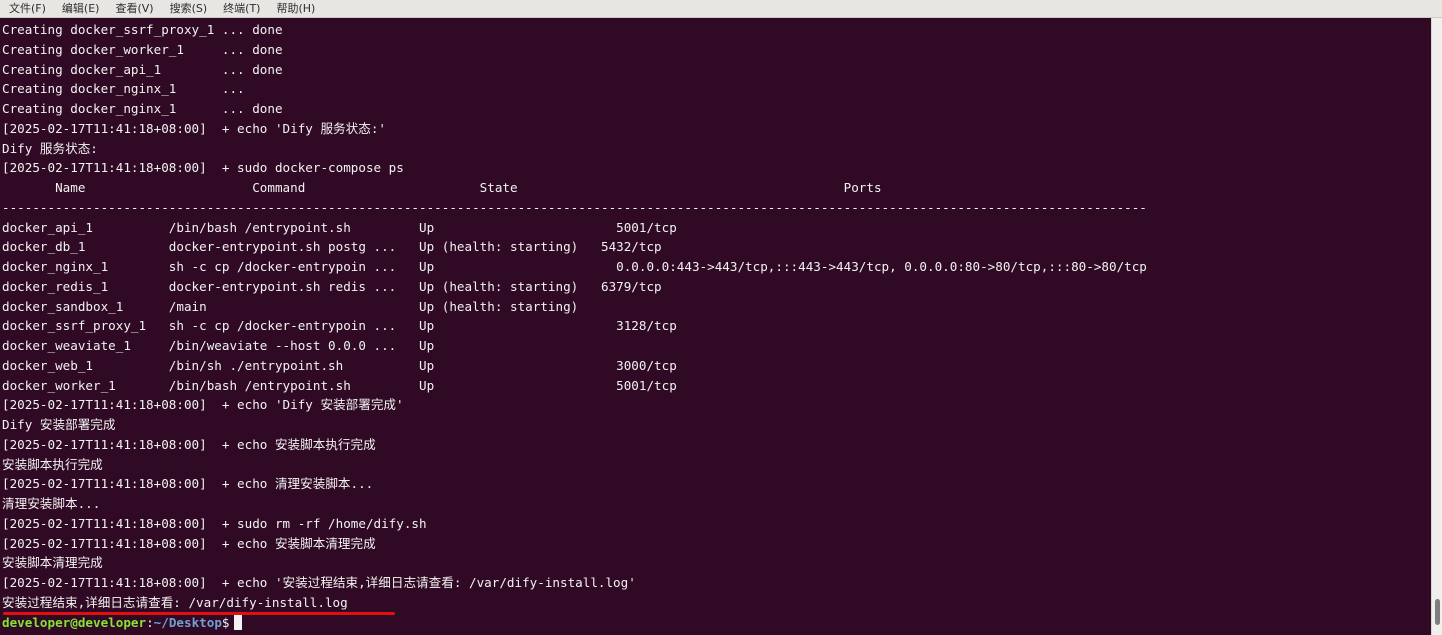 The image size is (1442, 635). What do you see at coordinates (225, 622) in the screenshot?
I see `prompt-symbol: $` at bounding box center [225, 622].